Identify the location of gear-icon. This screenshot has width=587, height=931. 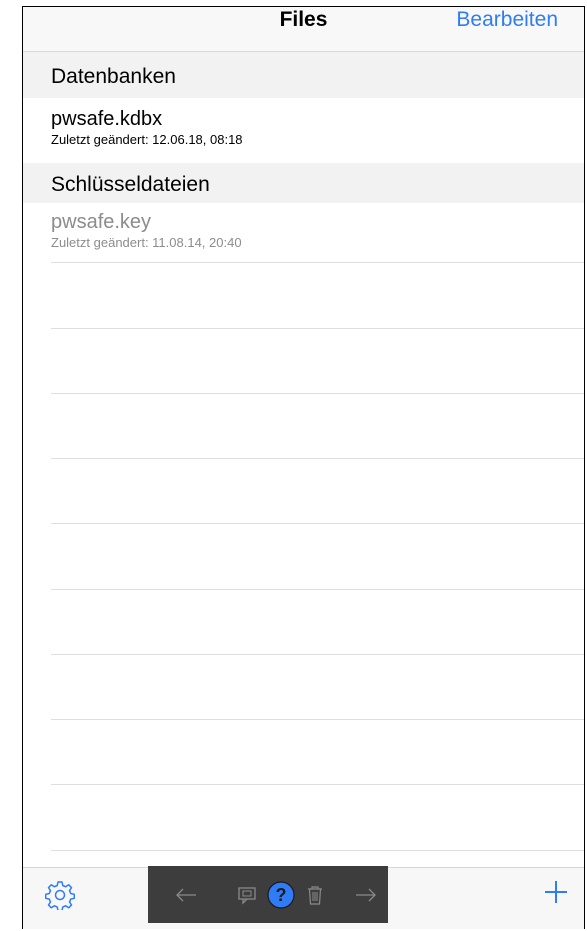
(60, 895).